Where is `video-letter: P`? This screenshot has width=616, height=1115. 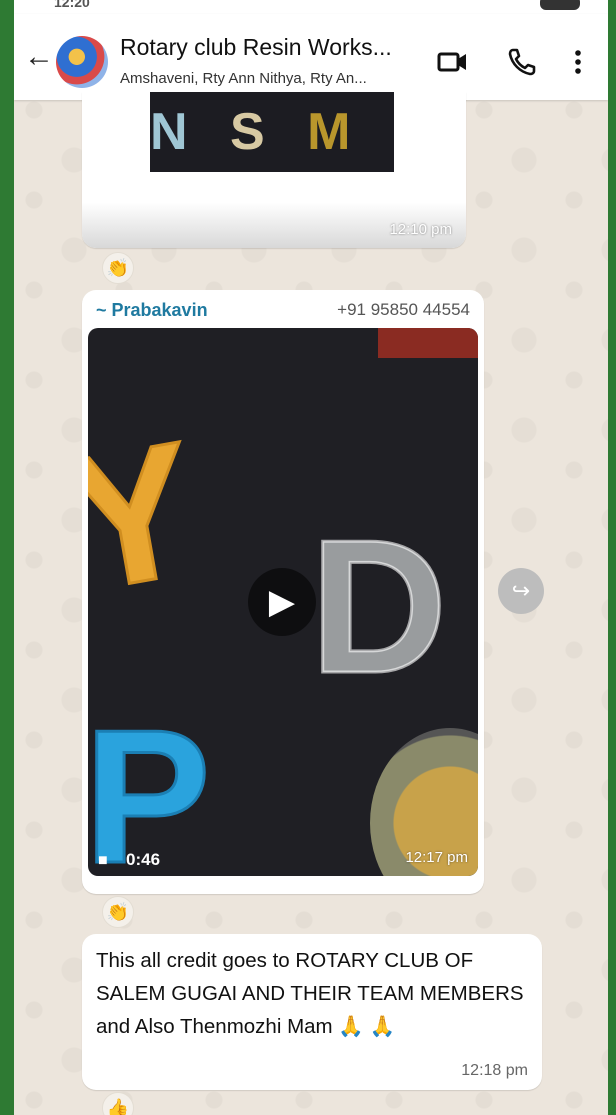 video-letter: P is located at coordinates (150, 783).